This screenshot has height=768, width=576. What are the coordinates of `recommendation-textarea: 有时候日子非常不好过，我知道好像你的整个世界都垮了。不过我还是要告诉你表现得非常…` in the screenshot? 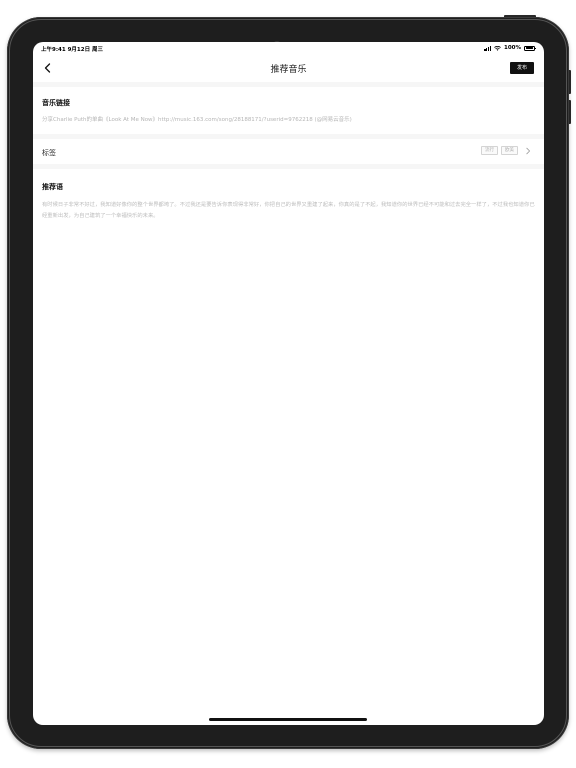 It's located at (288, 211).